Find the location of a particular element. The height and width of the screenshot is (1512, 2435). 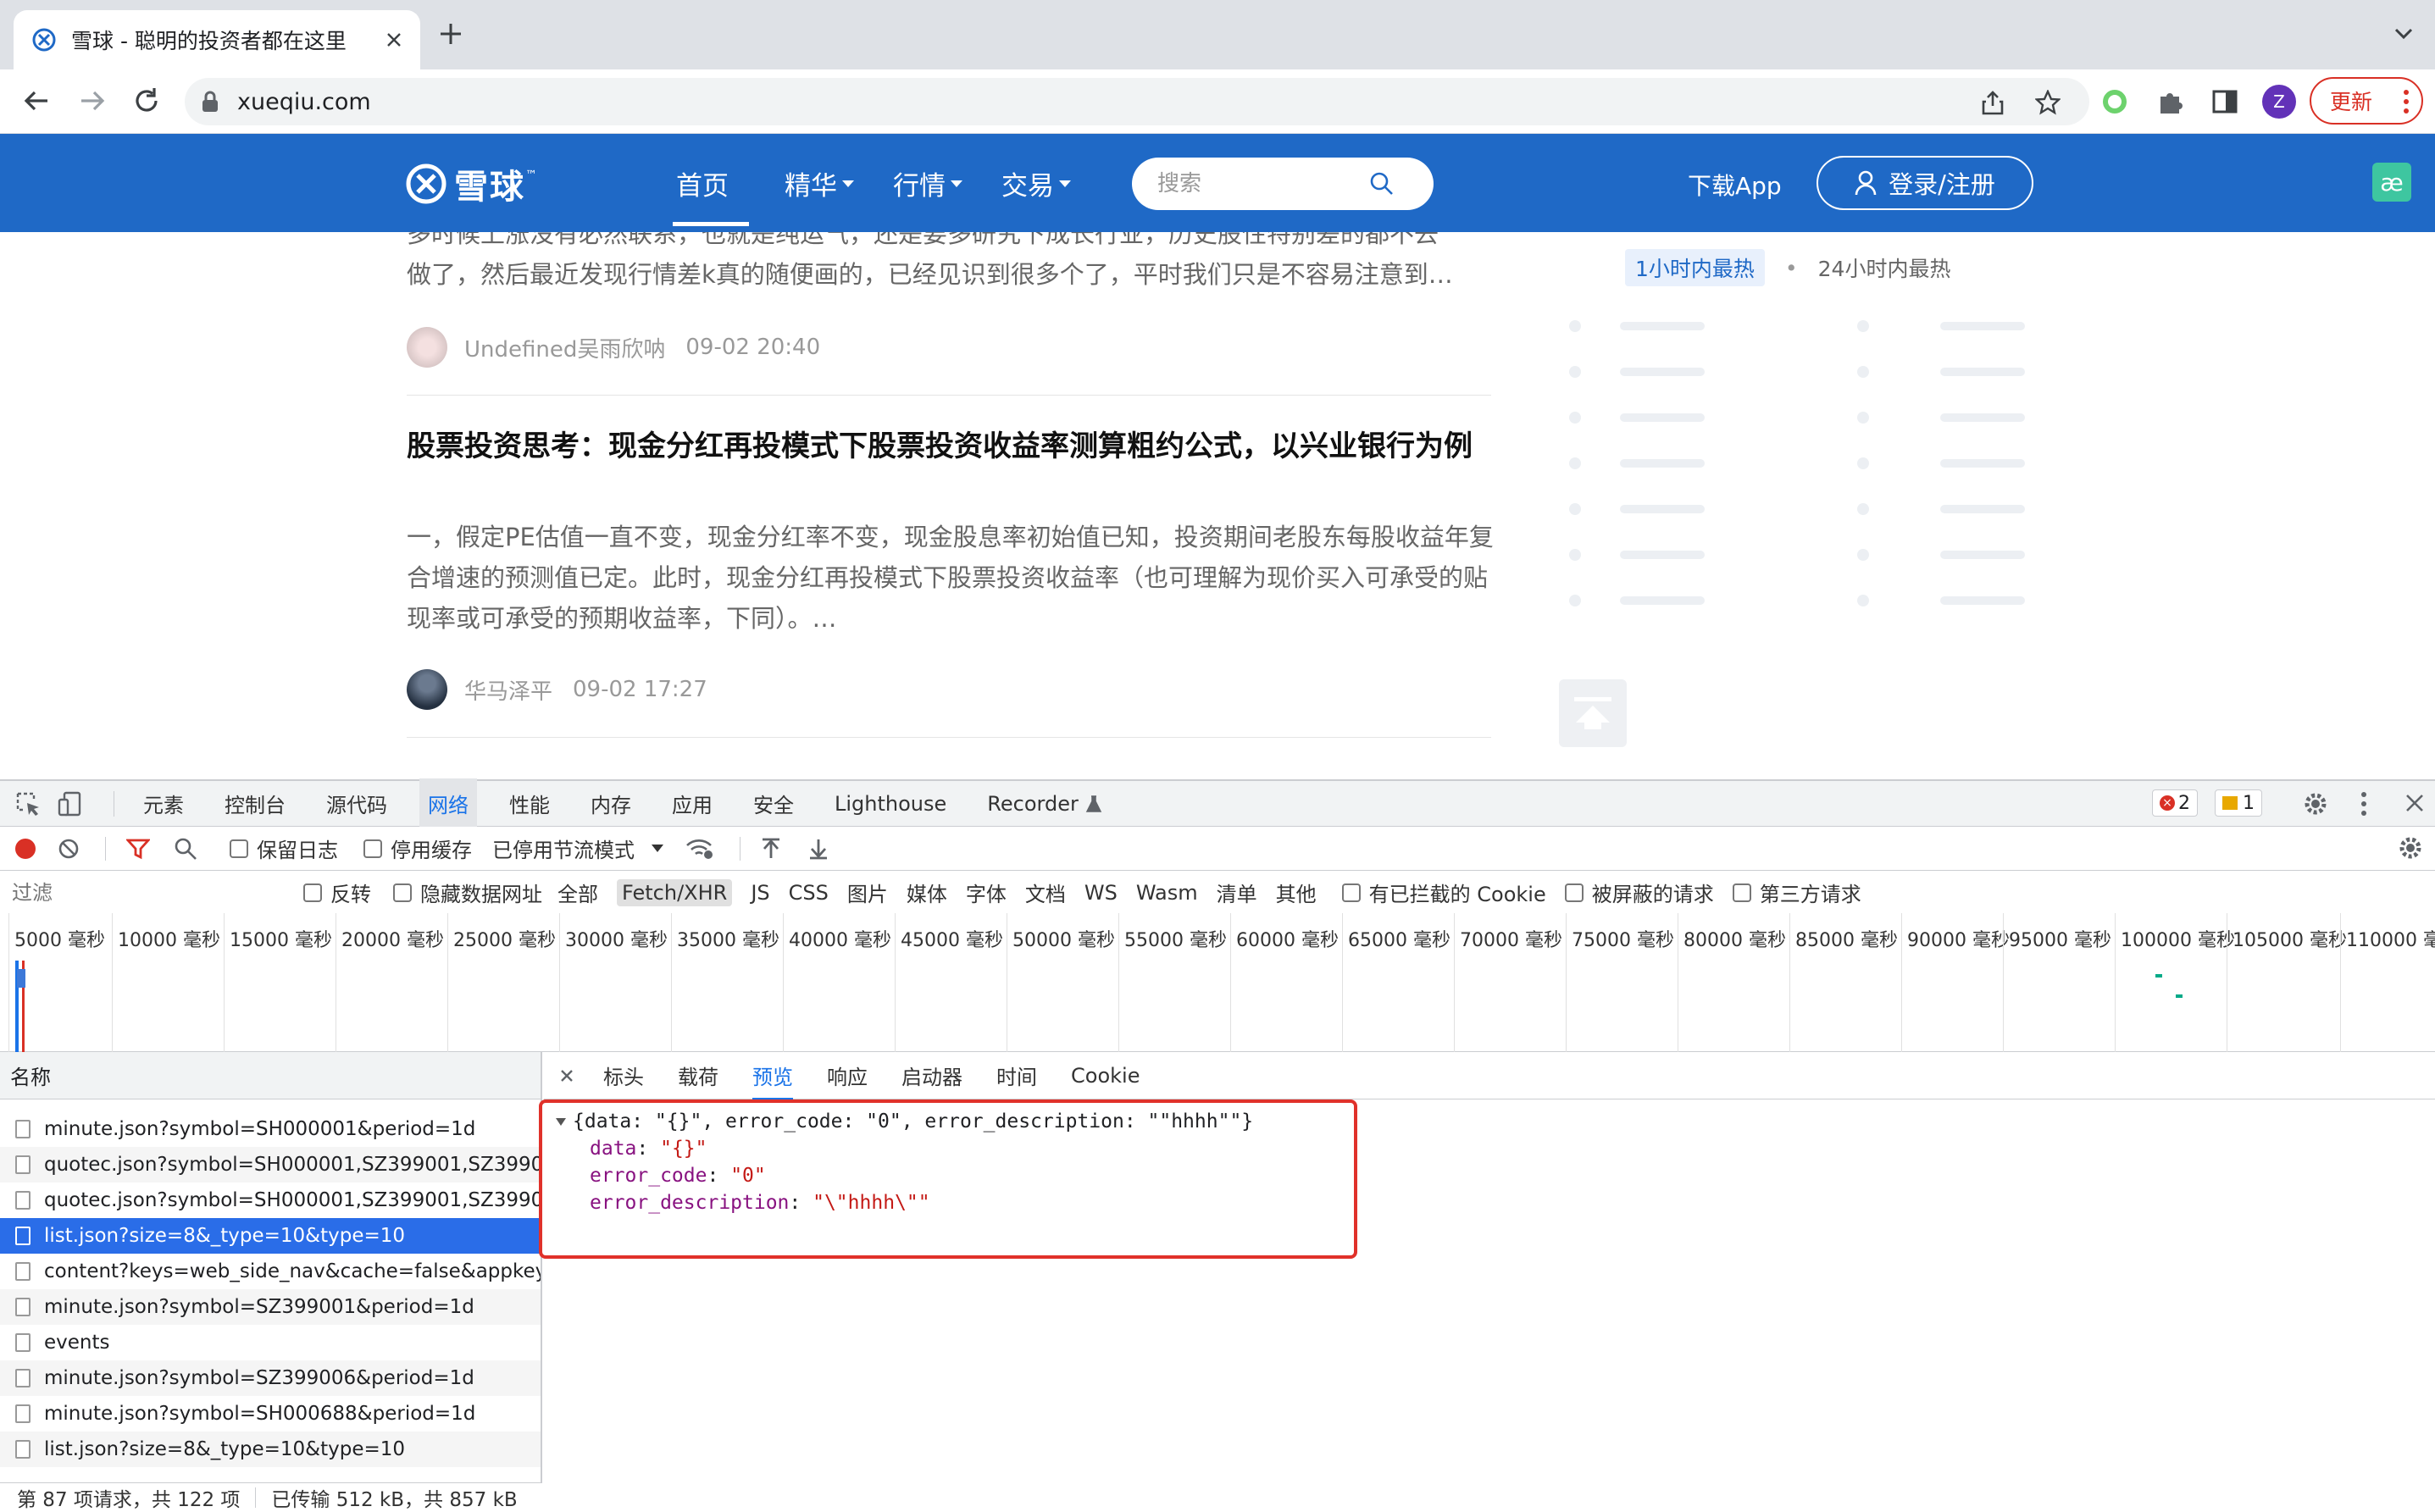

side-panel-icon is located at coordinates (2224, 101).